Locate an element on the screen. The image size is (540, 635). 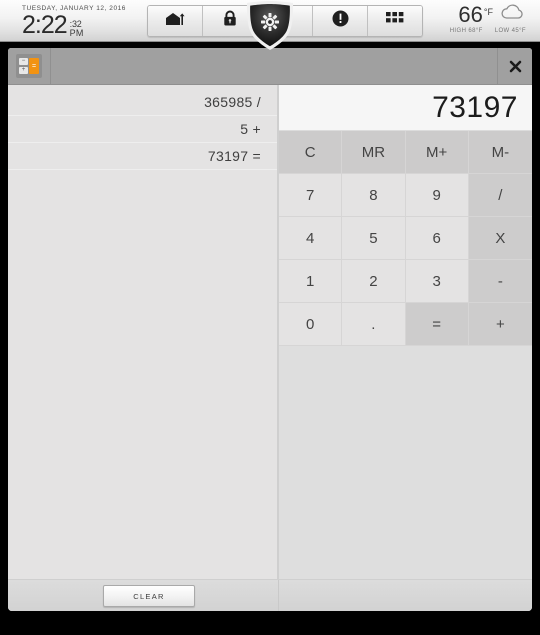
clock-widget: TUESDAY, JANUARY 12, 2016 2:22 :32 PM is located at coordinates (92, 21).